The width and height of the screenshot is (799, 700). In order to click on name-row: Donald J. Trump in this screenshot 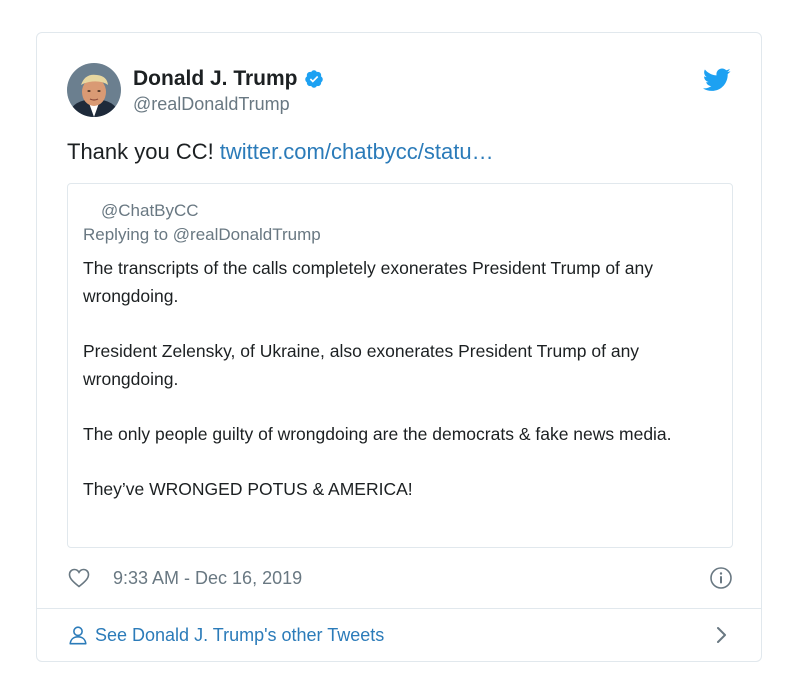, I will do `click(228, 79)`.